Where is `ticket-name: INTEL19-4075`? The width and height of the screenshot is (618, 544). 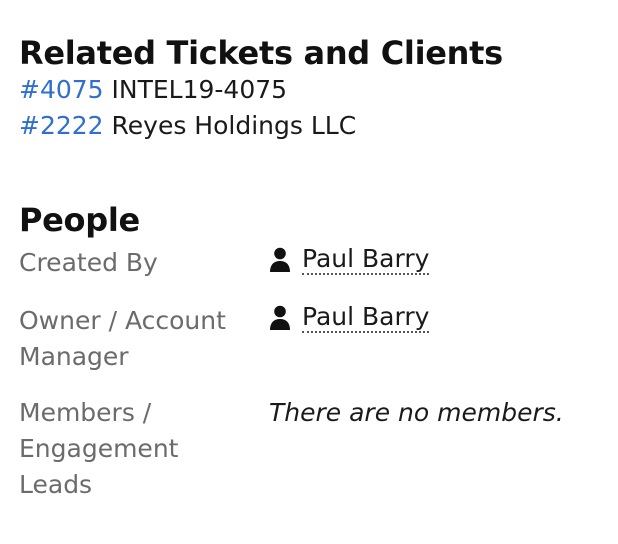 ticket-name: INTEL19-4075 is located at coordinates (199, 89).